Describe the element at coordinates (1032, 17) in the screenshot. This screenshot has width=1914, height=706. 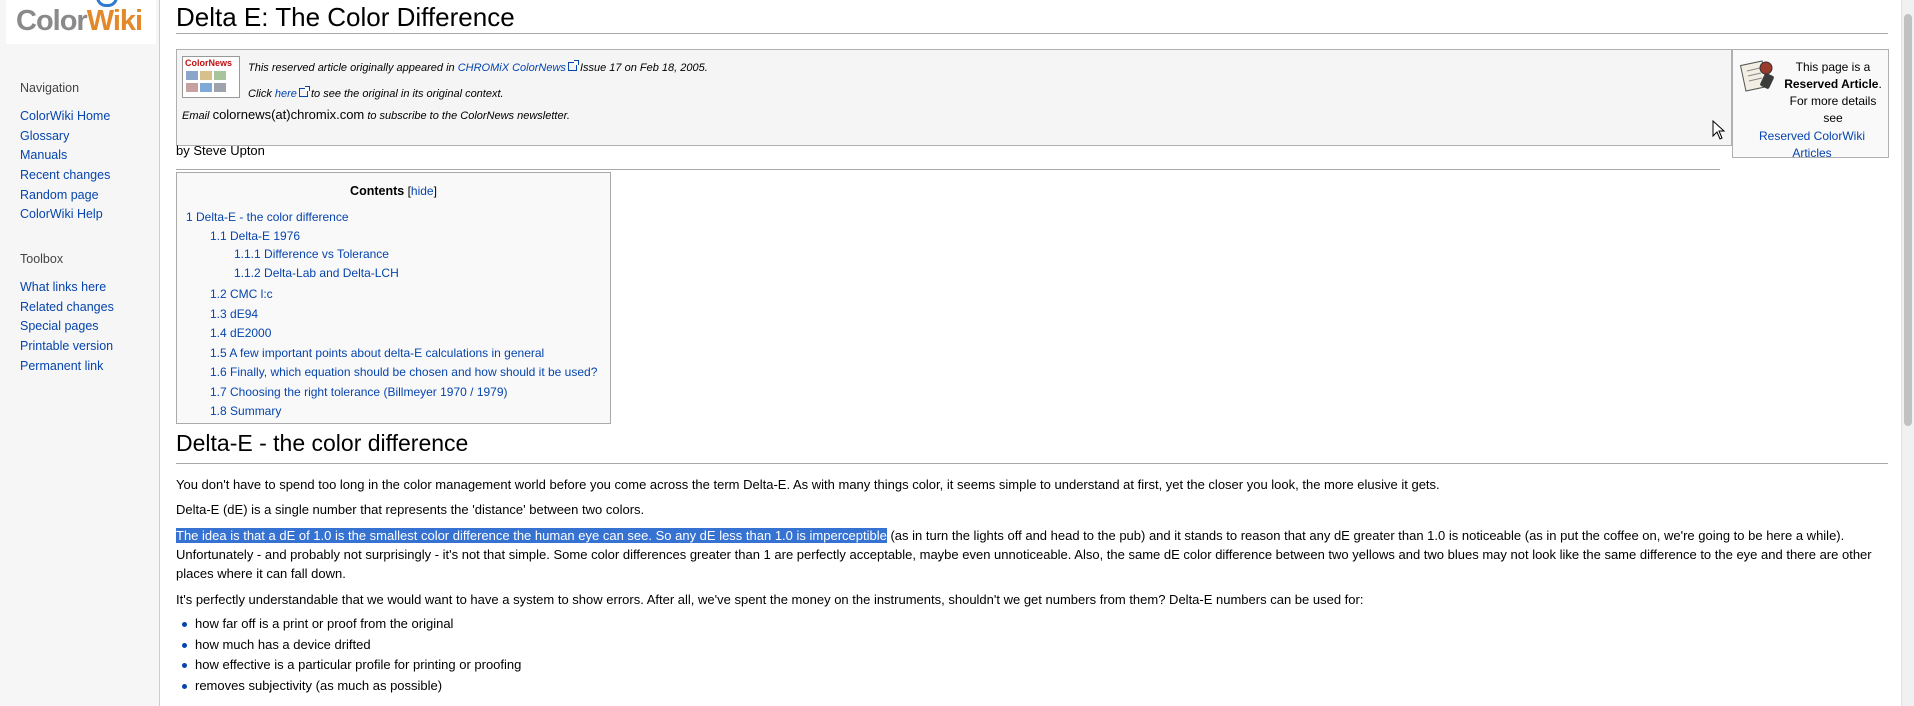
I see `page-title: Delta E: The Color Difference` at that location.